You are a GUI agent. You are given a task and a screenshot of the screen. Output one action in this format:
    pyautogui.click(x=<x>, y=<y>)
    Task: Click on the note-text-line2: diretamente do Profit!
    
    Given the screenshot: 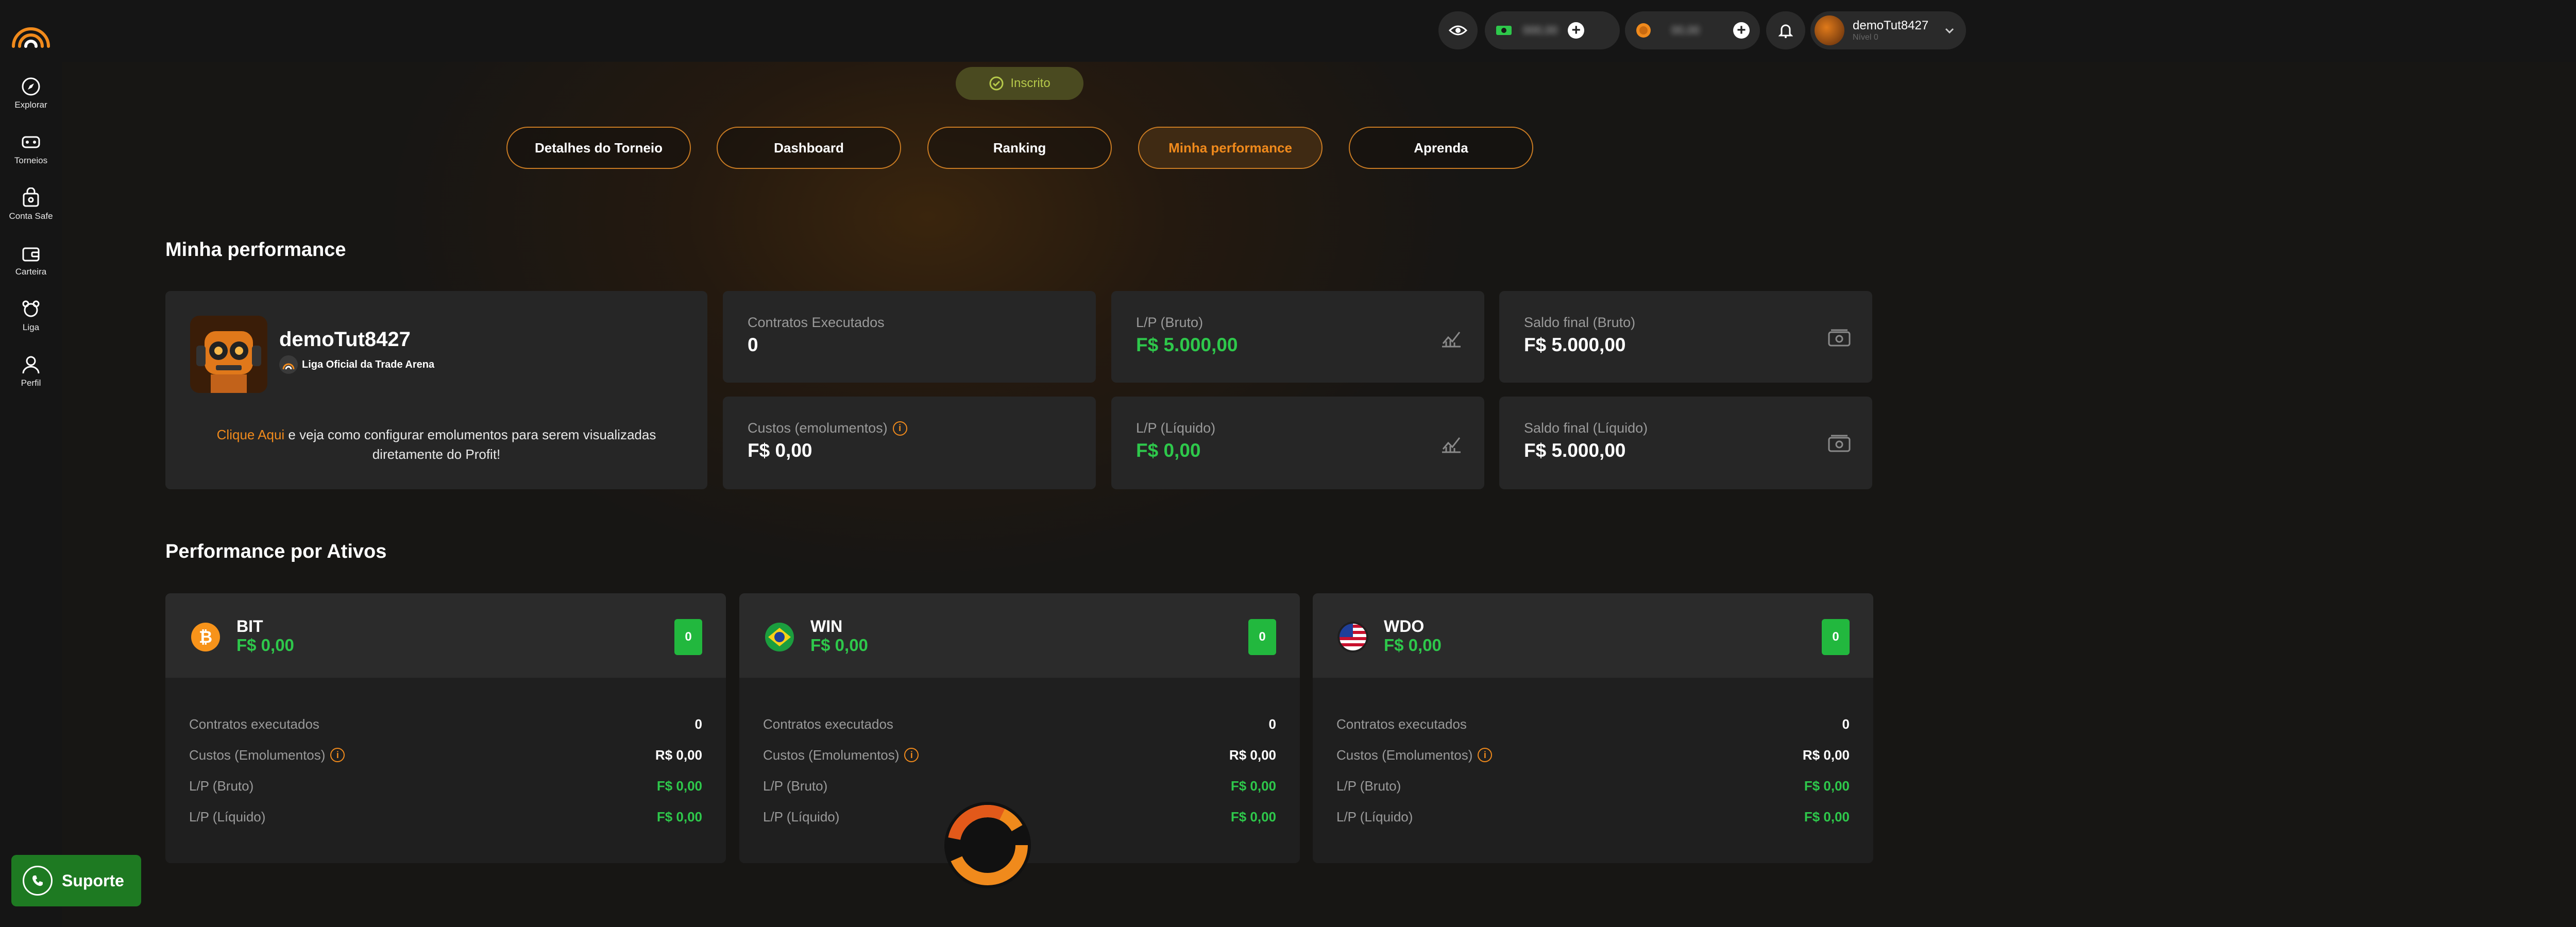 What is the action you would take?
    pyautogui.click(x=436, y=455)
    